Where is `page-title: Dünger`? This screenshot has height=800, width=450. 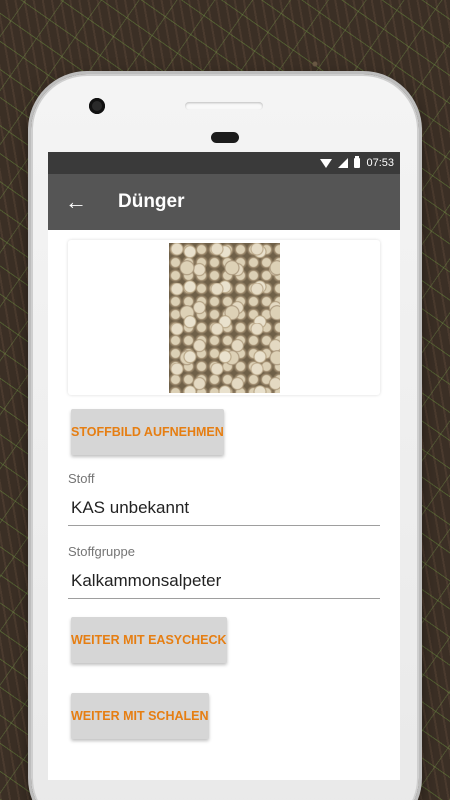
page-title: Dünger is located at coordinates (151, 201).